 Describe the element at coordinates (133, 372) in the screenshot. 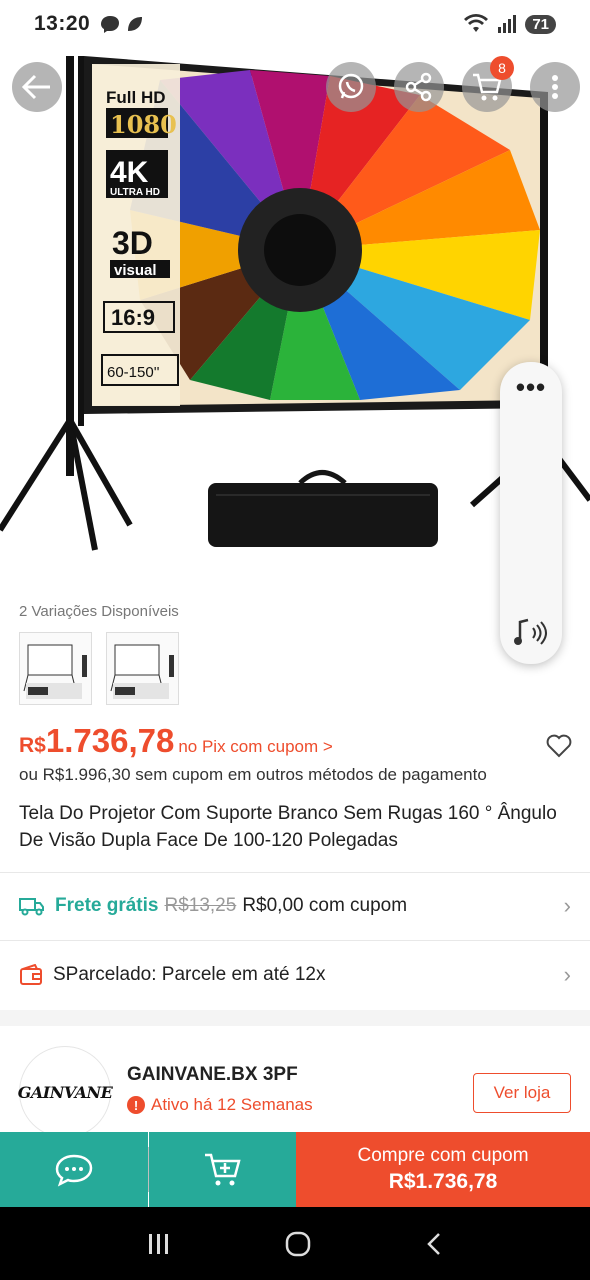

I see `label-size: 60-150''` at that location.